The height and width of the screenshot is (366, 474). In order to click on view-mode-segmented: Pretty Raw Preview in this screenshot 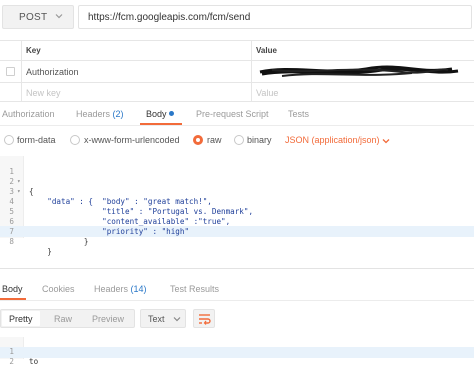, I will do `click(67, 318)`.